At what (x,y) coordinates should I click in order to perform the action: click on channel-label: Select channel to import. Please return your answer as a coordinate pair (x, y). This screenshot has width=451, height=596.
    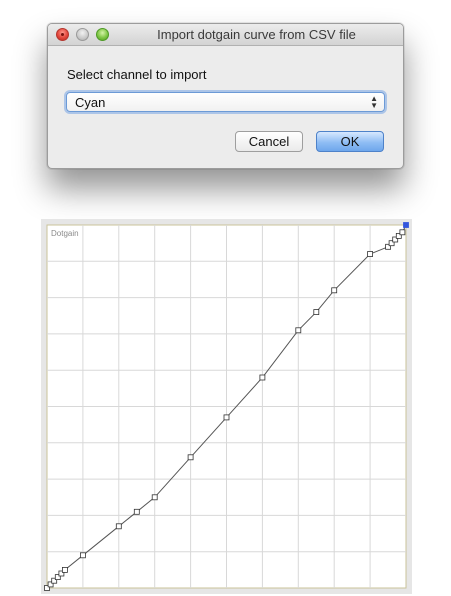
    Looking at the image, I should click on (137, 74).